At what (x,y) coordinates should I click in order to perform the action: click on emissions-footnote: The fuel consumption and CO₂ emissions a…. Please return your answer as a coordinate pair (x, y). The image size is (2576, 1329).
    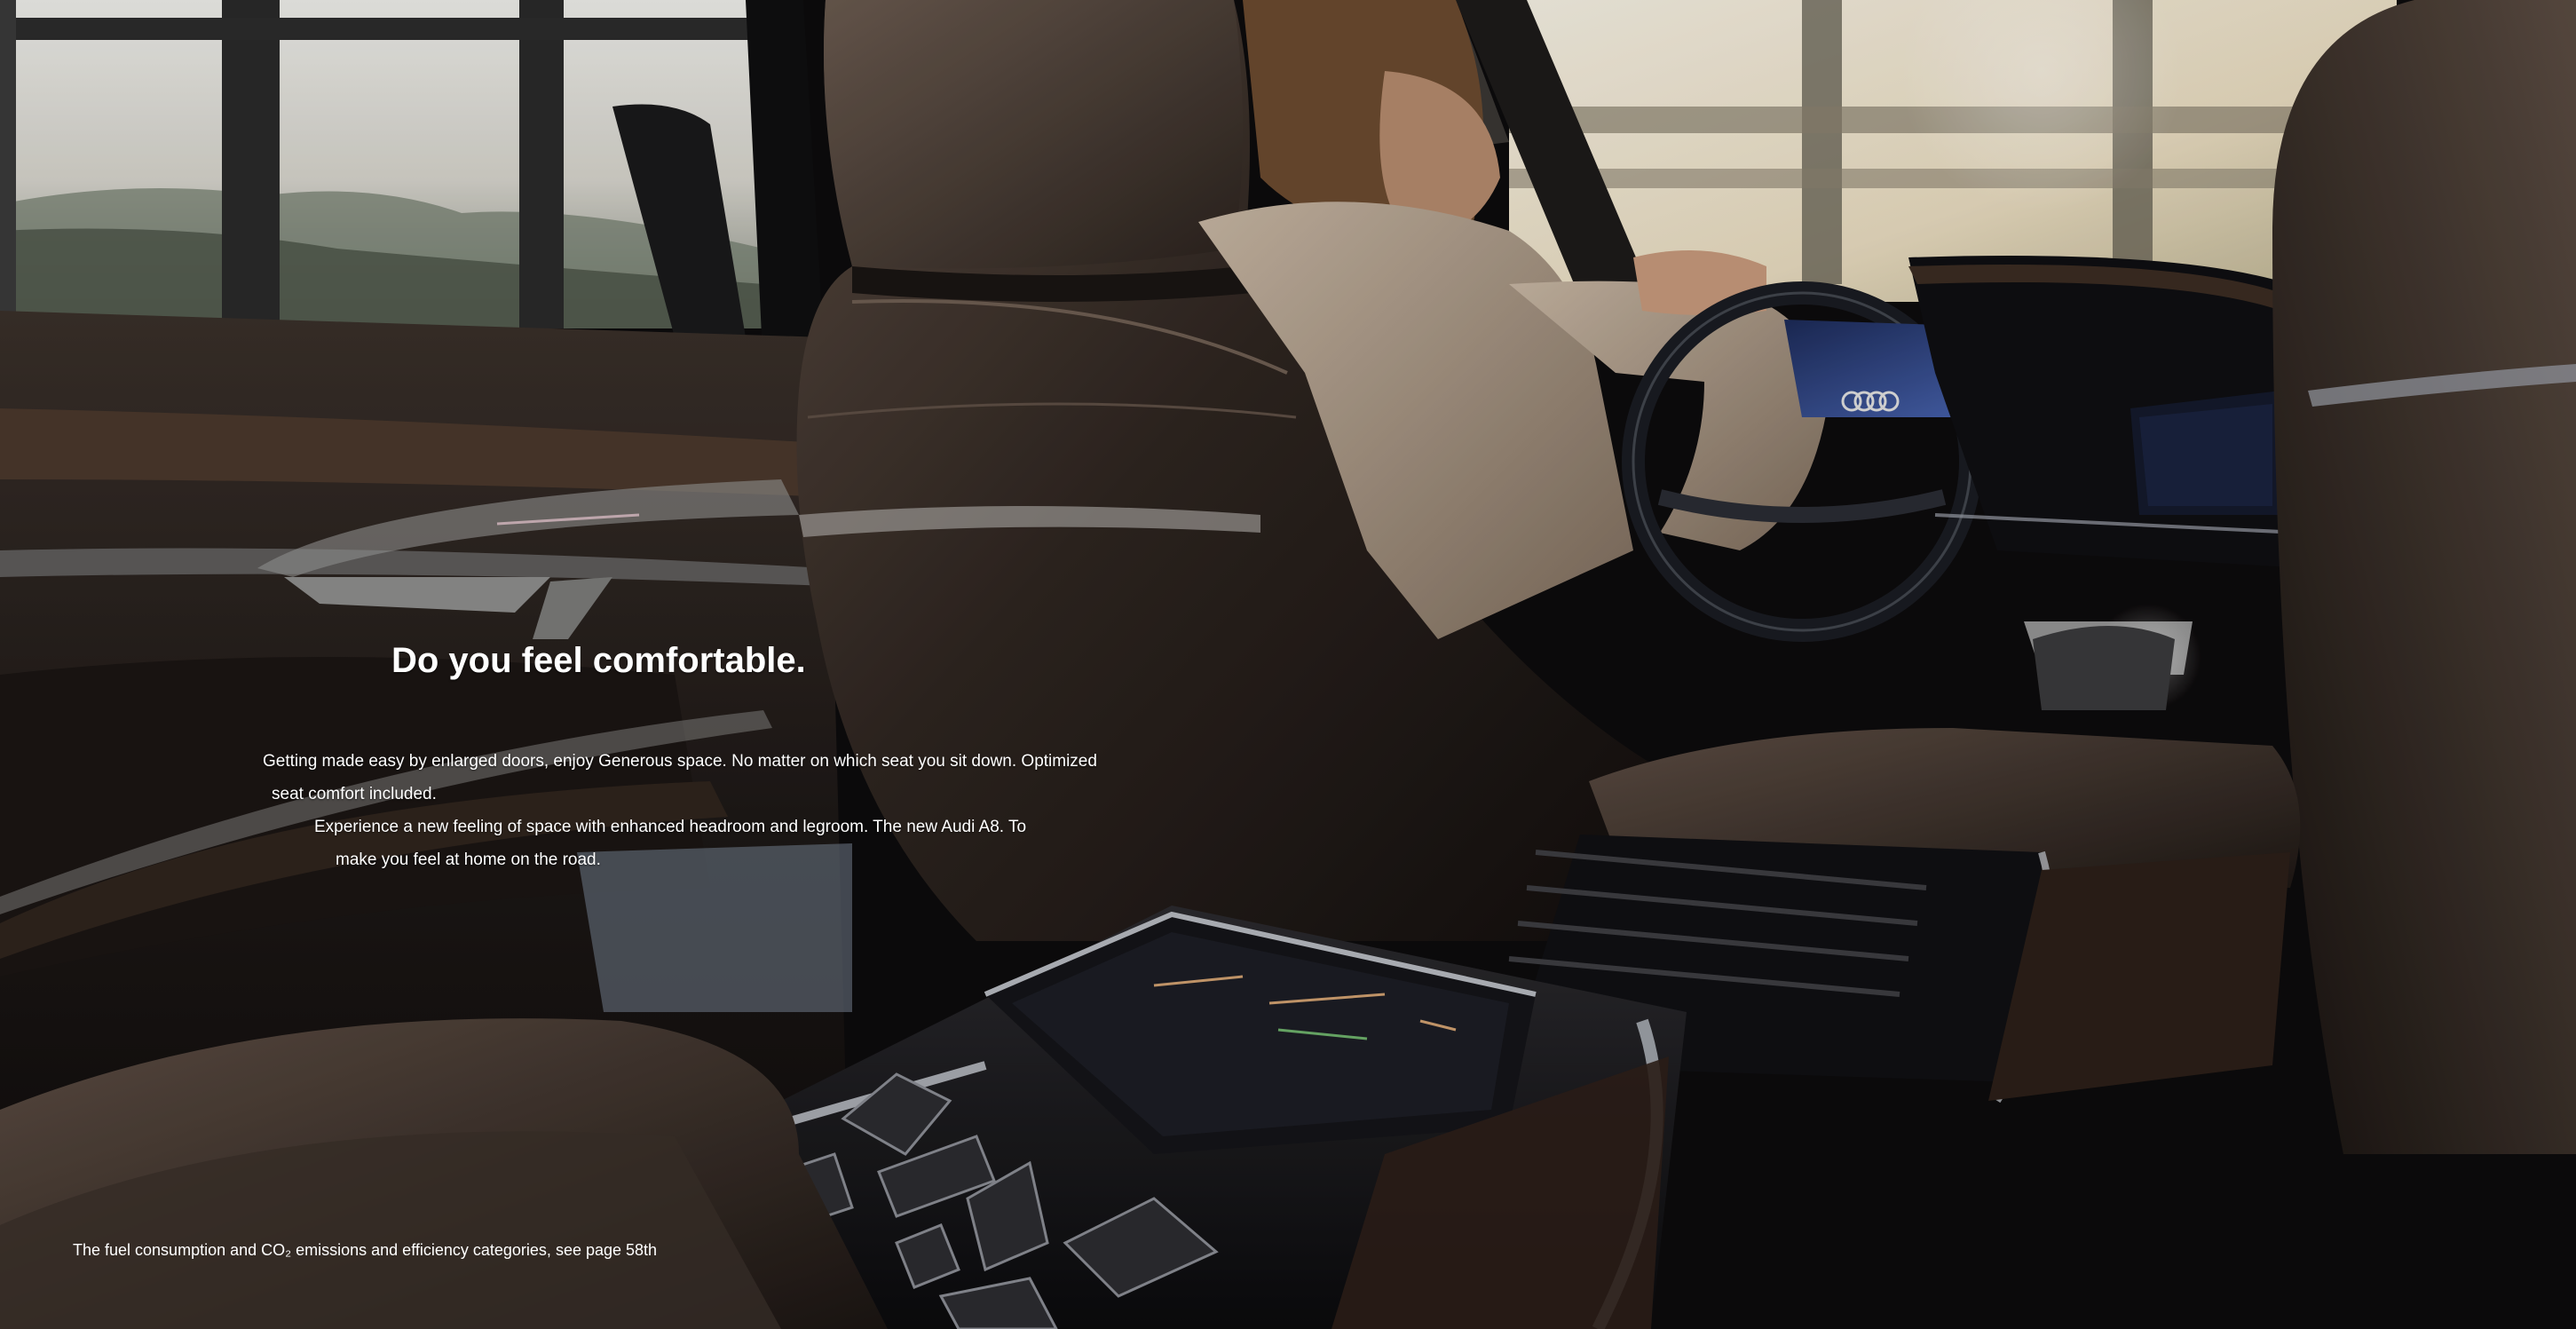
    Looking at the image, I should click on (365, 1250).